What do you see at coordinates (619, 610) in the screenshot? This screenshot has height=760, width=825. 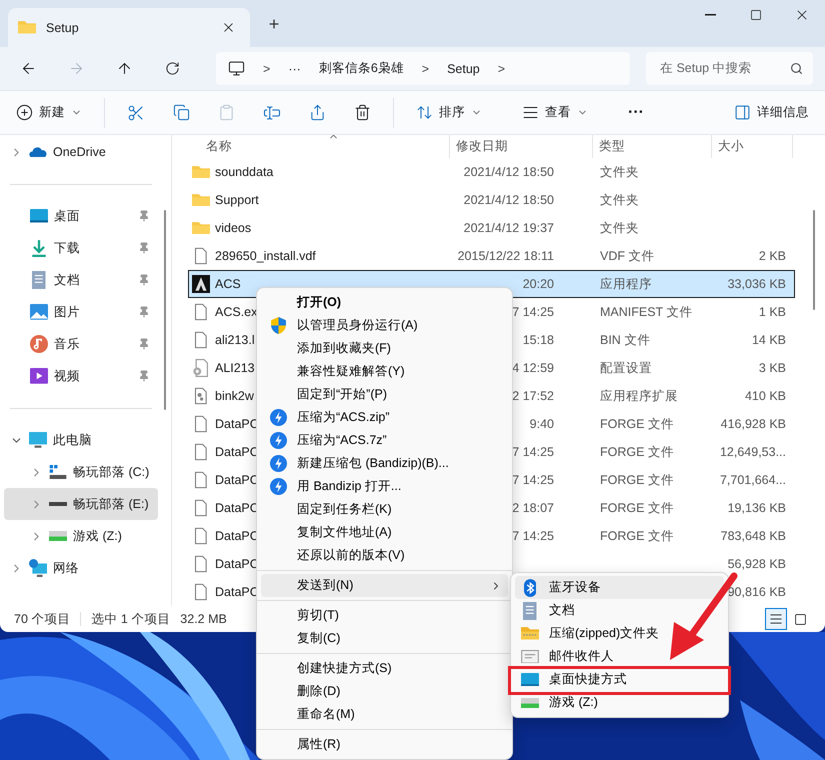 I see `menu-item: 文档` at bounding box center [619, 610].